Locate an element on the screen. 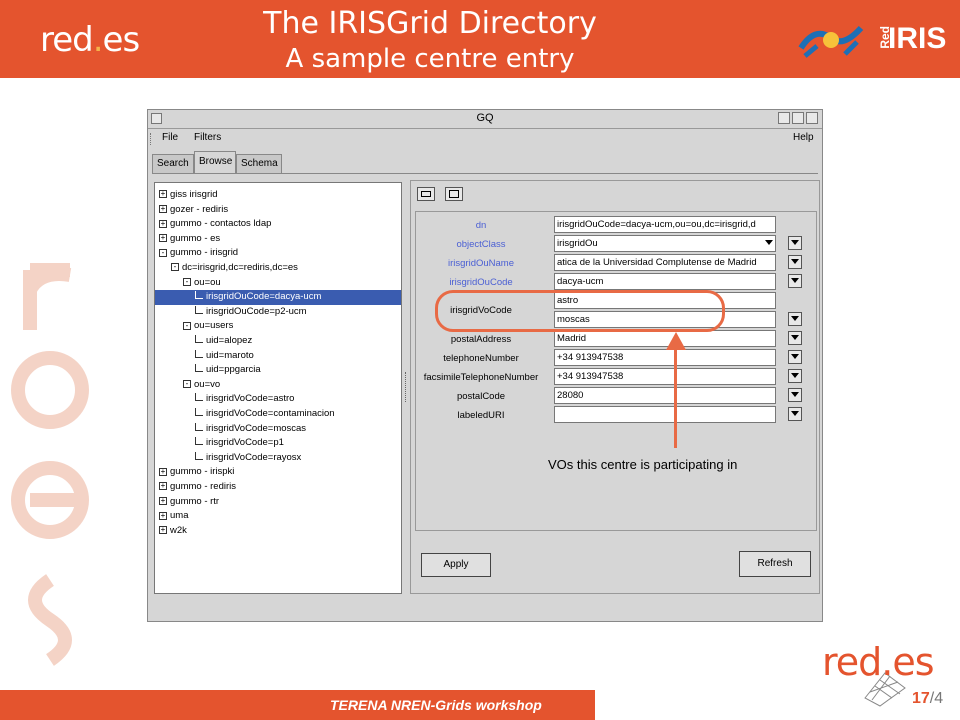  refresh-button: Refresh is located at coordinates (775, 564).